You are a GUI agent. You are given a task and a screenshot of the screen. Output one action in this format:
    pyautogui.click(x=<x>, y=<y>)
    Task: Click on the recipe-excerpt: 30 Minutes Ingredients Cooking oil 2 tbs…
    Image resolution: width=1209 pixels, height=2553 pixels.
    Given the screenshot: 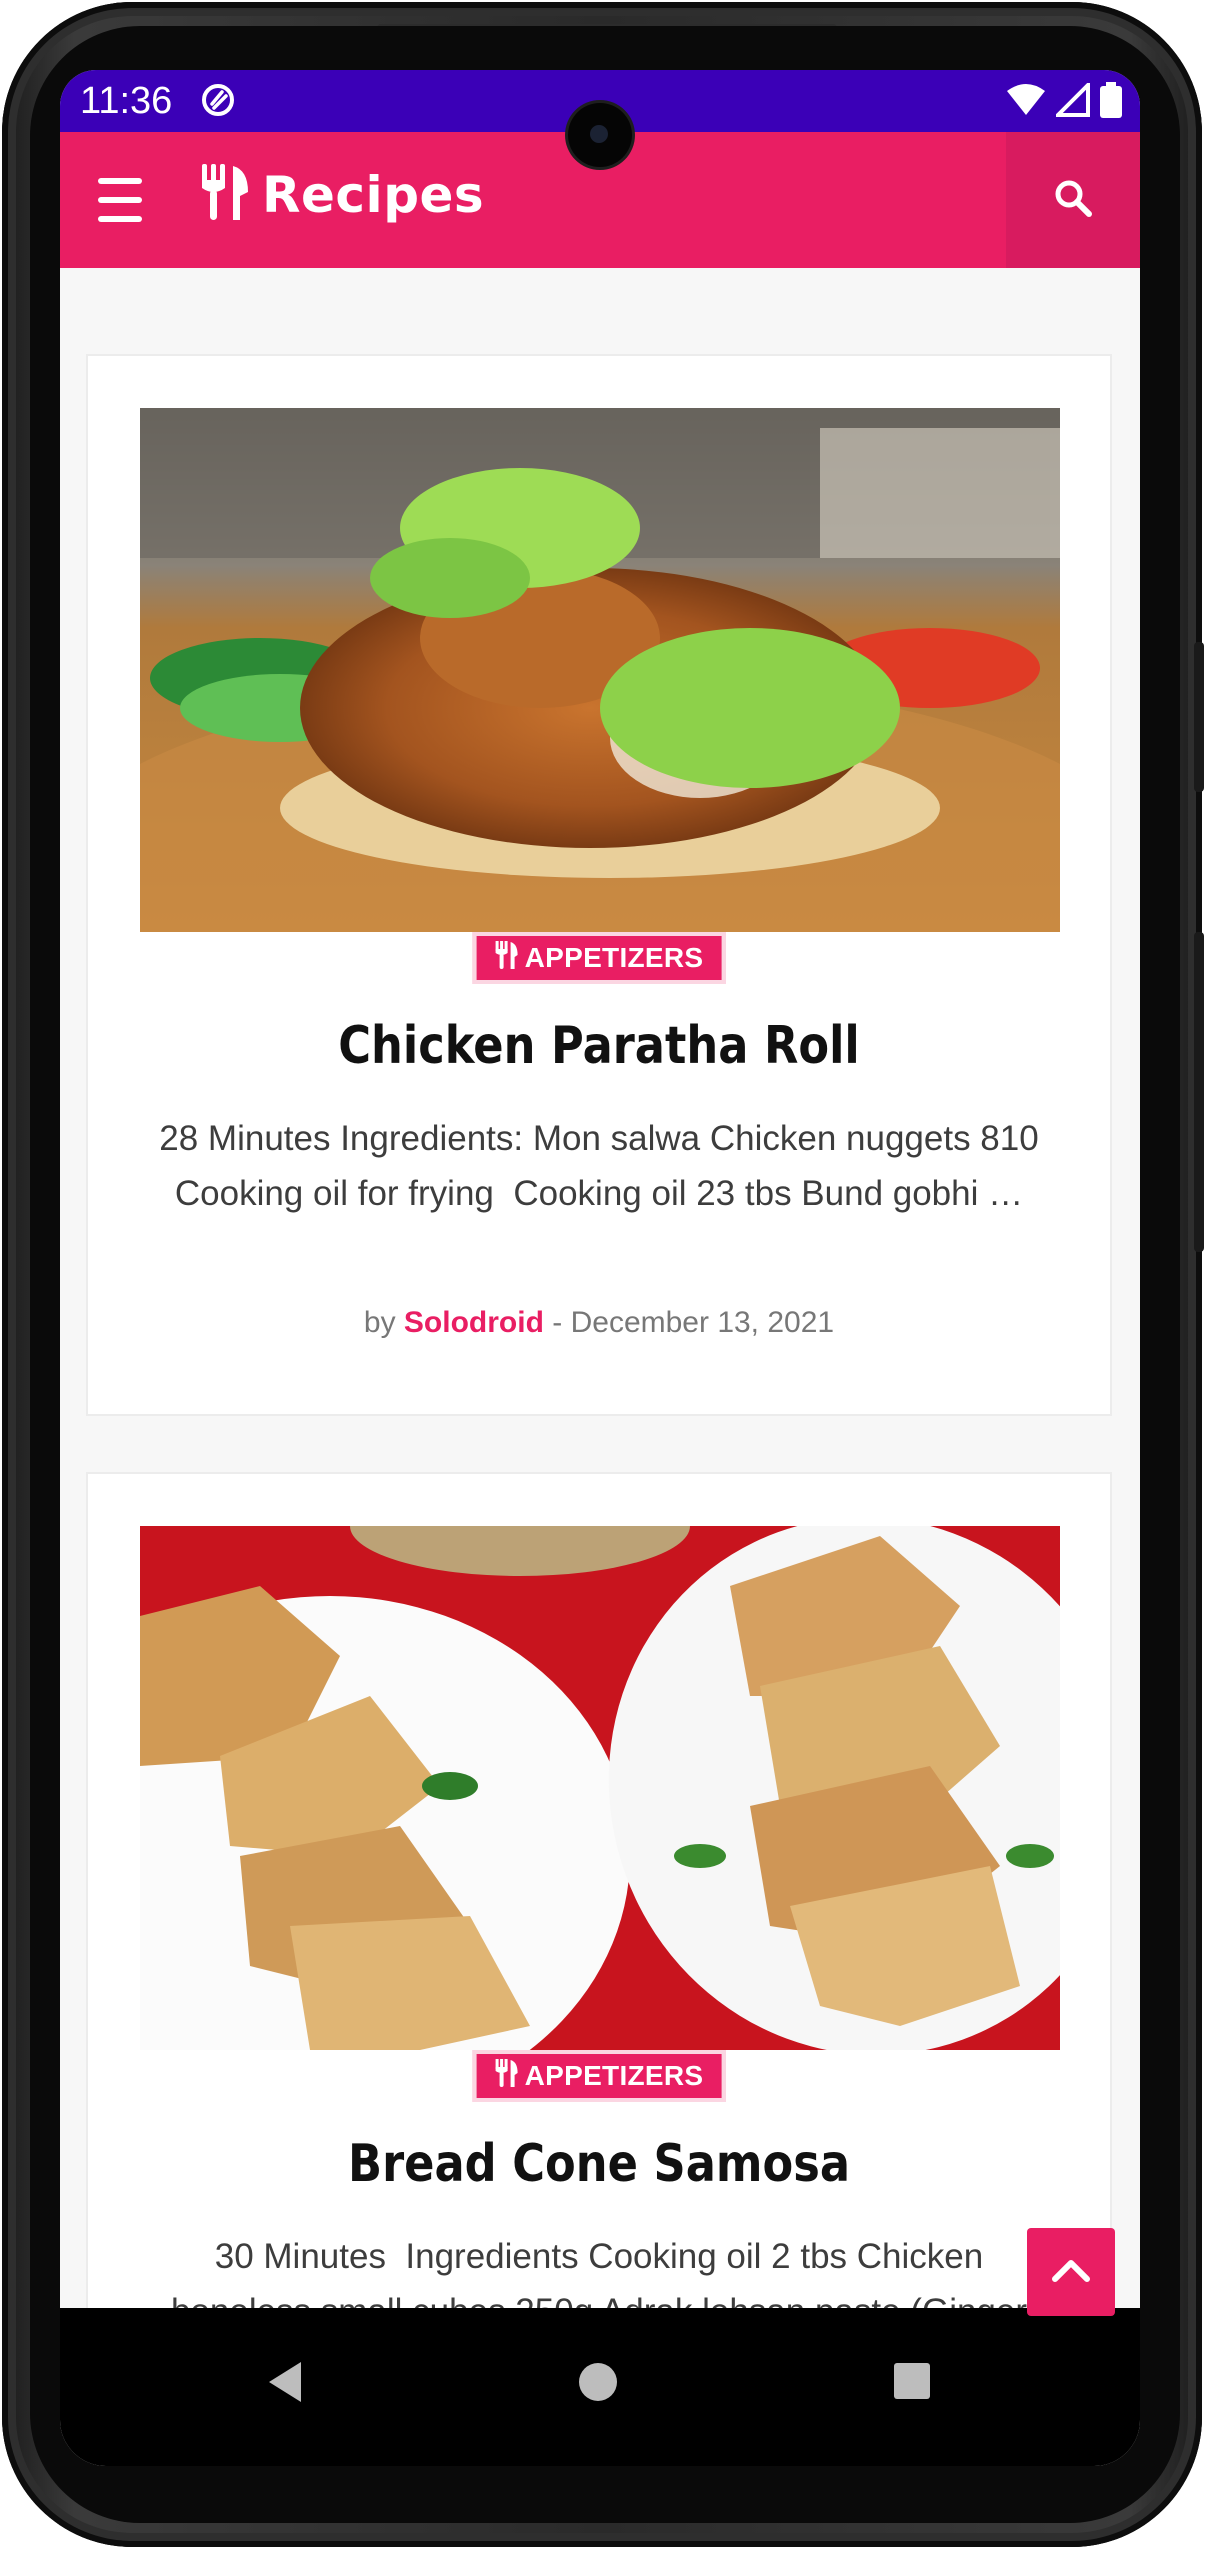 What is the action you would take?
    pyautogui.click(x=599, y=2272)
    